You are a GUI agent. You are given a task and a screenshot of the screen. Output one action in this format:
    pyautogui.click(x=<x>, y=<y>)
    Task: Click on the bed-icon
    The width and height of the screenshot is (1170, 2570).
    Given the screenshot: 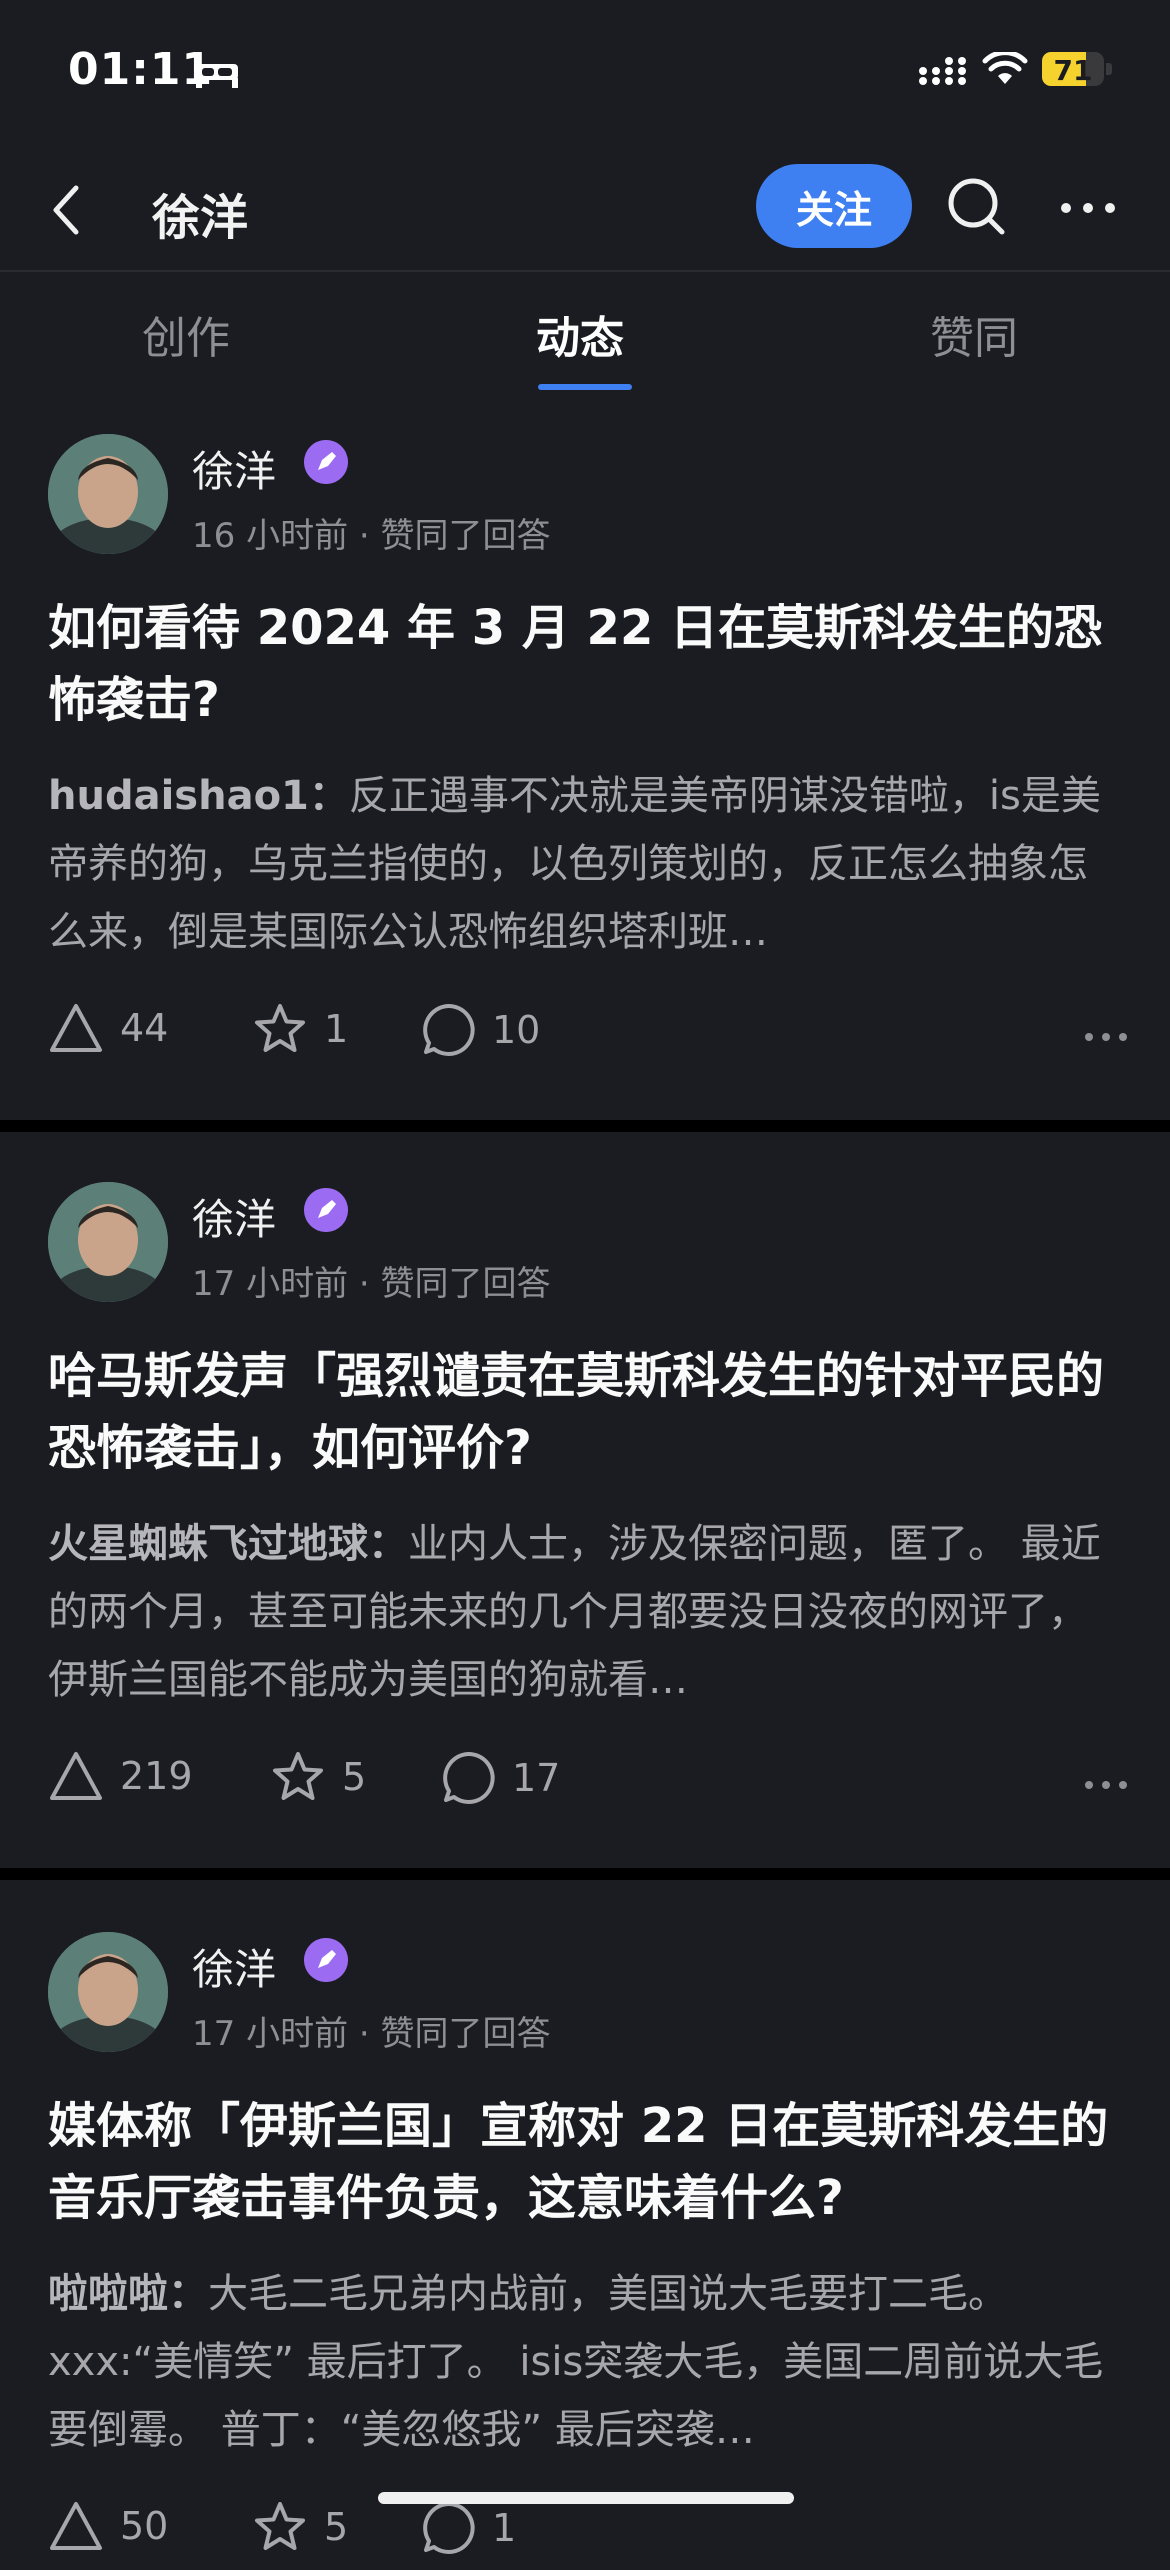 What is the action you would take?
    pyautogui.click(x=217, y=76)
    